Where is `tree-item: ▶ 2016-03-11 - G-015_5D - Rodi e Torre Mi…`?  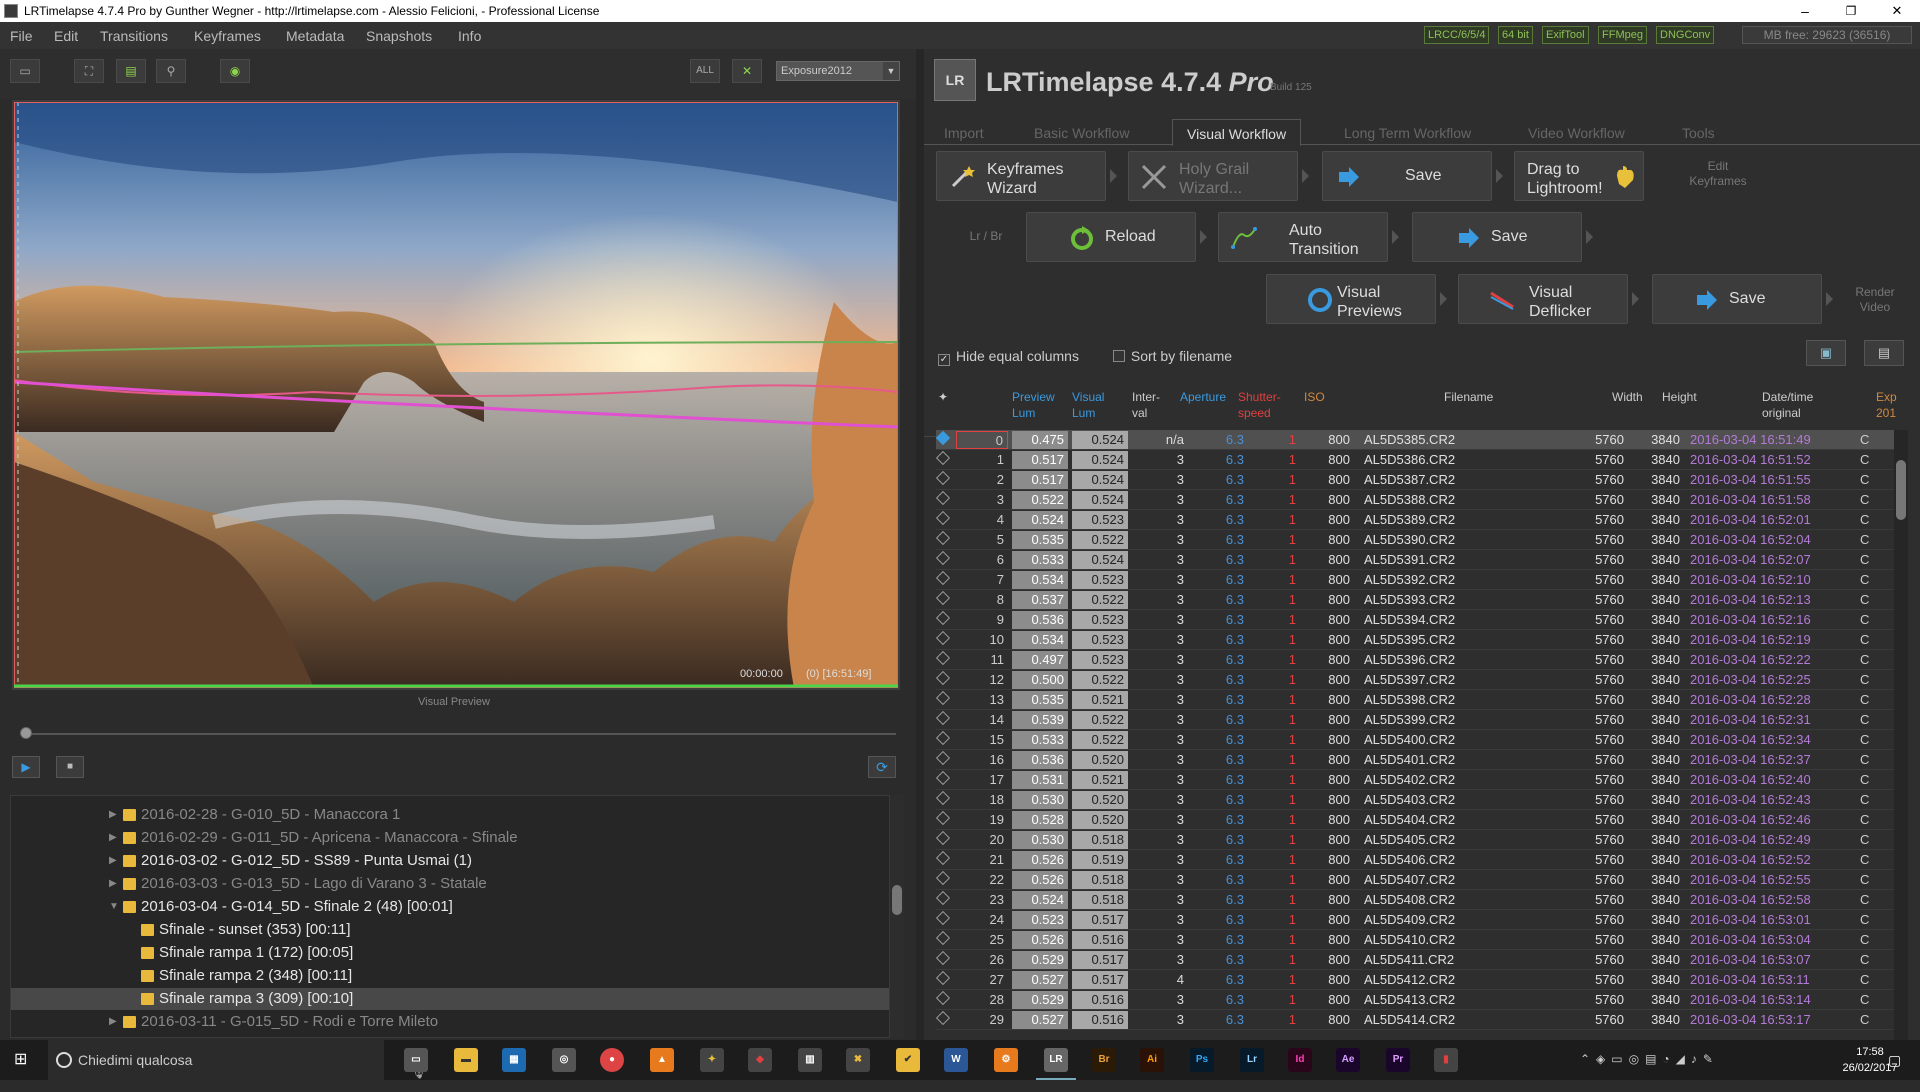
tree-item: ▶ 2016-03-11 - G-015_5D - Rodi e Torre Mi… is located at coordinates (450, 1022).